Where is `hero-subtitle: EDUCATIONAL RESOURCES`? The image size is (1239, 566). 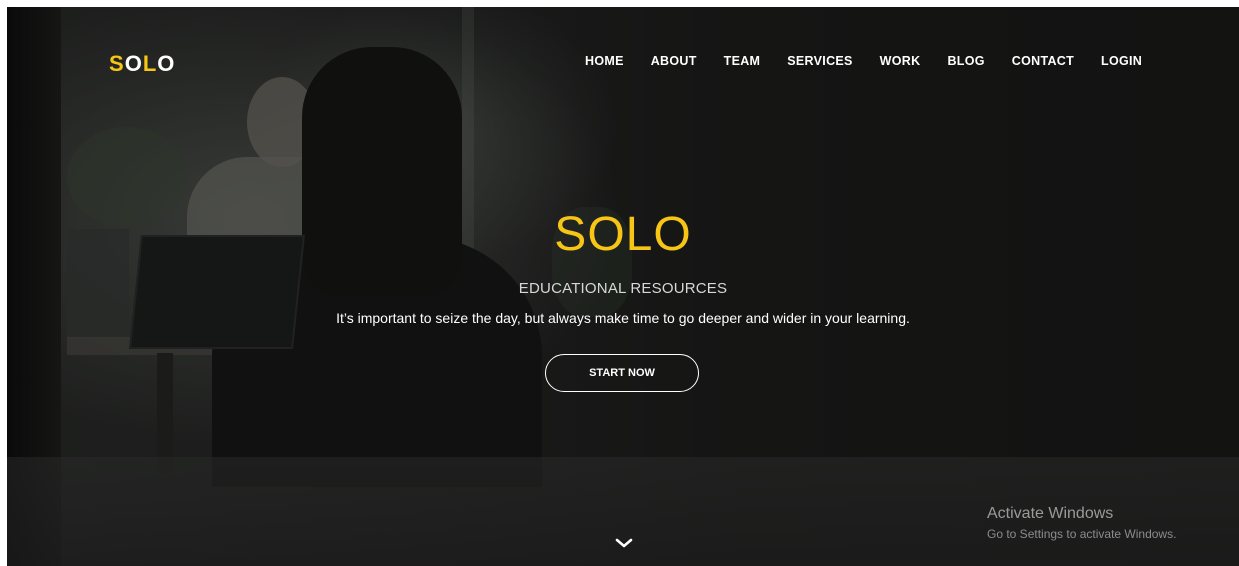 hero-subtitle: EDUCATIONAL RESOURCES is located at coordinates (623, 288).